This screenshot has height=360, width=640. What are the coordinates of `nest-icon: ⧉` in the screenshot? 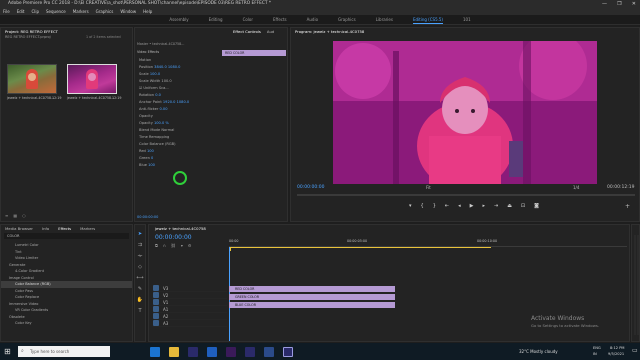 It's located at (156, 245).